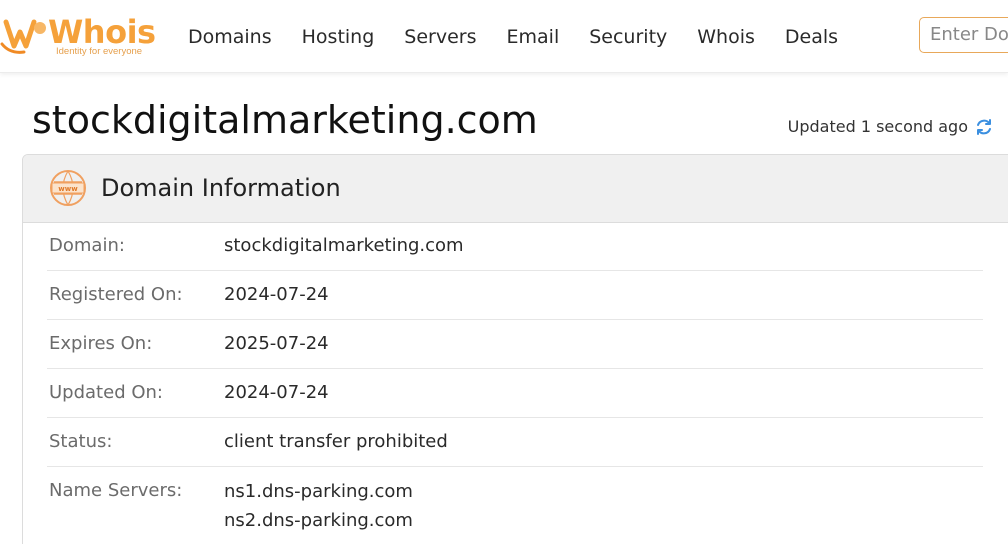  I want to click on nav-whois: Whois, so click(726, 37).